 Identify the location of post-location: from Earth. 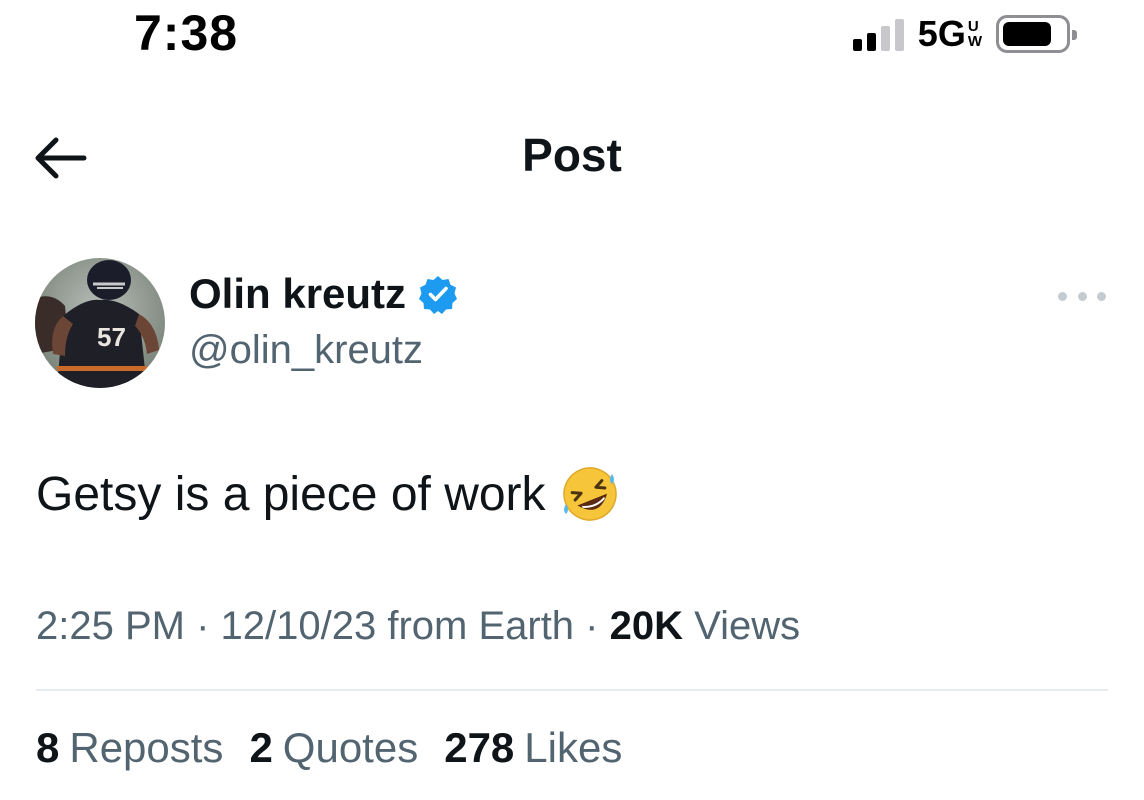
(475, 626).